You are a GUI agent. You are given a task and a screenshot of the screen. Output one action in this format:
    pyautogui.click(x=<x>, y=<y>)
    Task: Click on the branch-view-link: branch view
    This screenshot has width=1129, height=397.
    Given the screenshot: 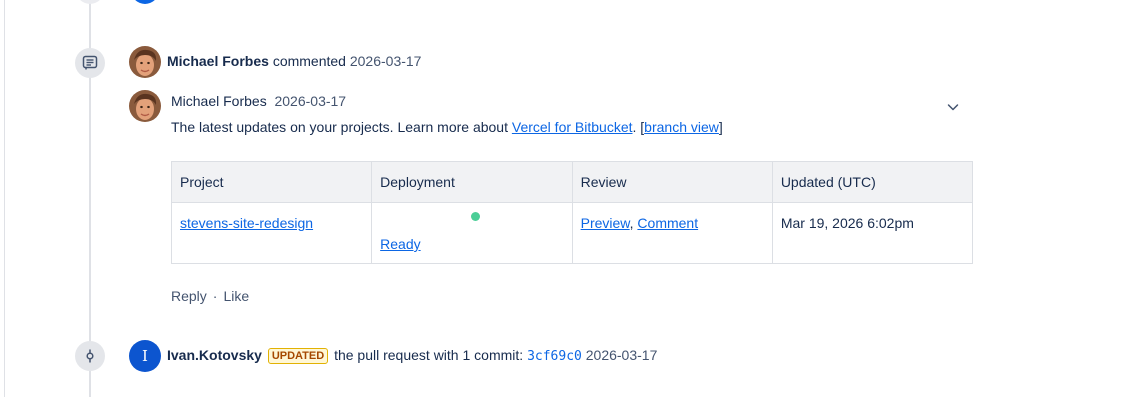 What is the action you would take?
    pyautogui.click(x=681, y=127)
    